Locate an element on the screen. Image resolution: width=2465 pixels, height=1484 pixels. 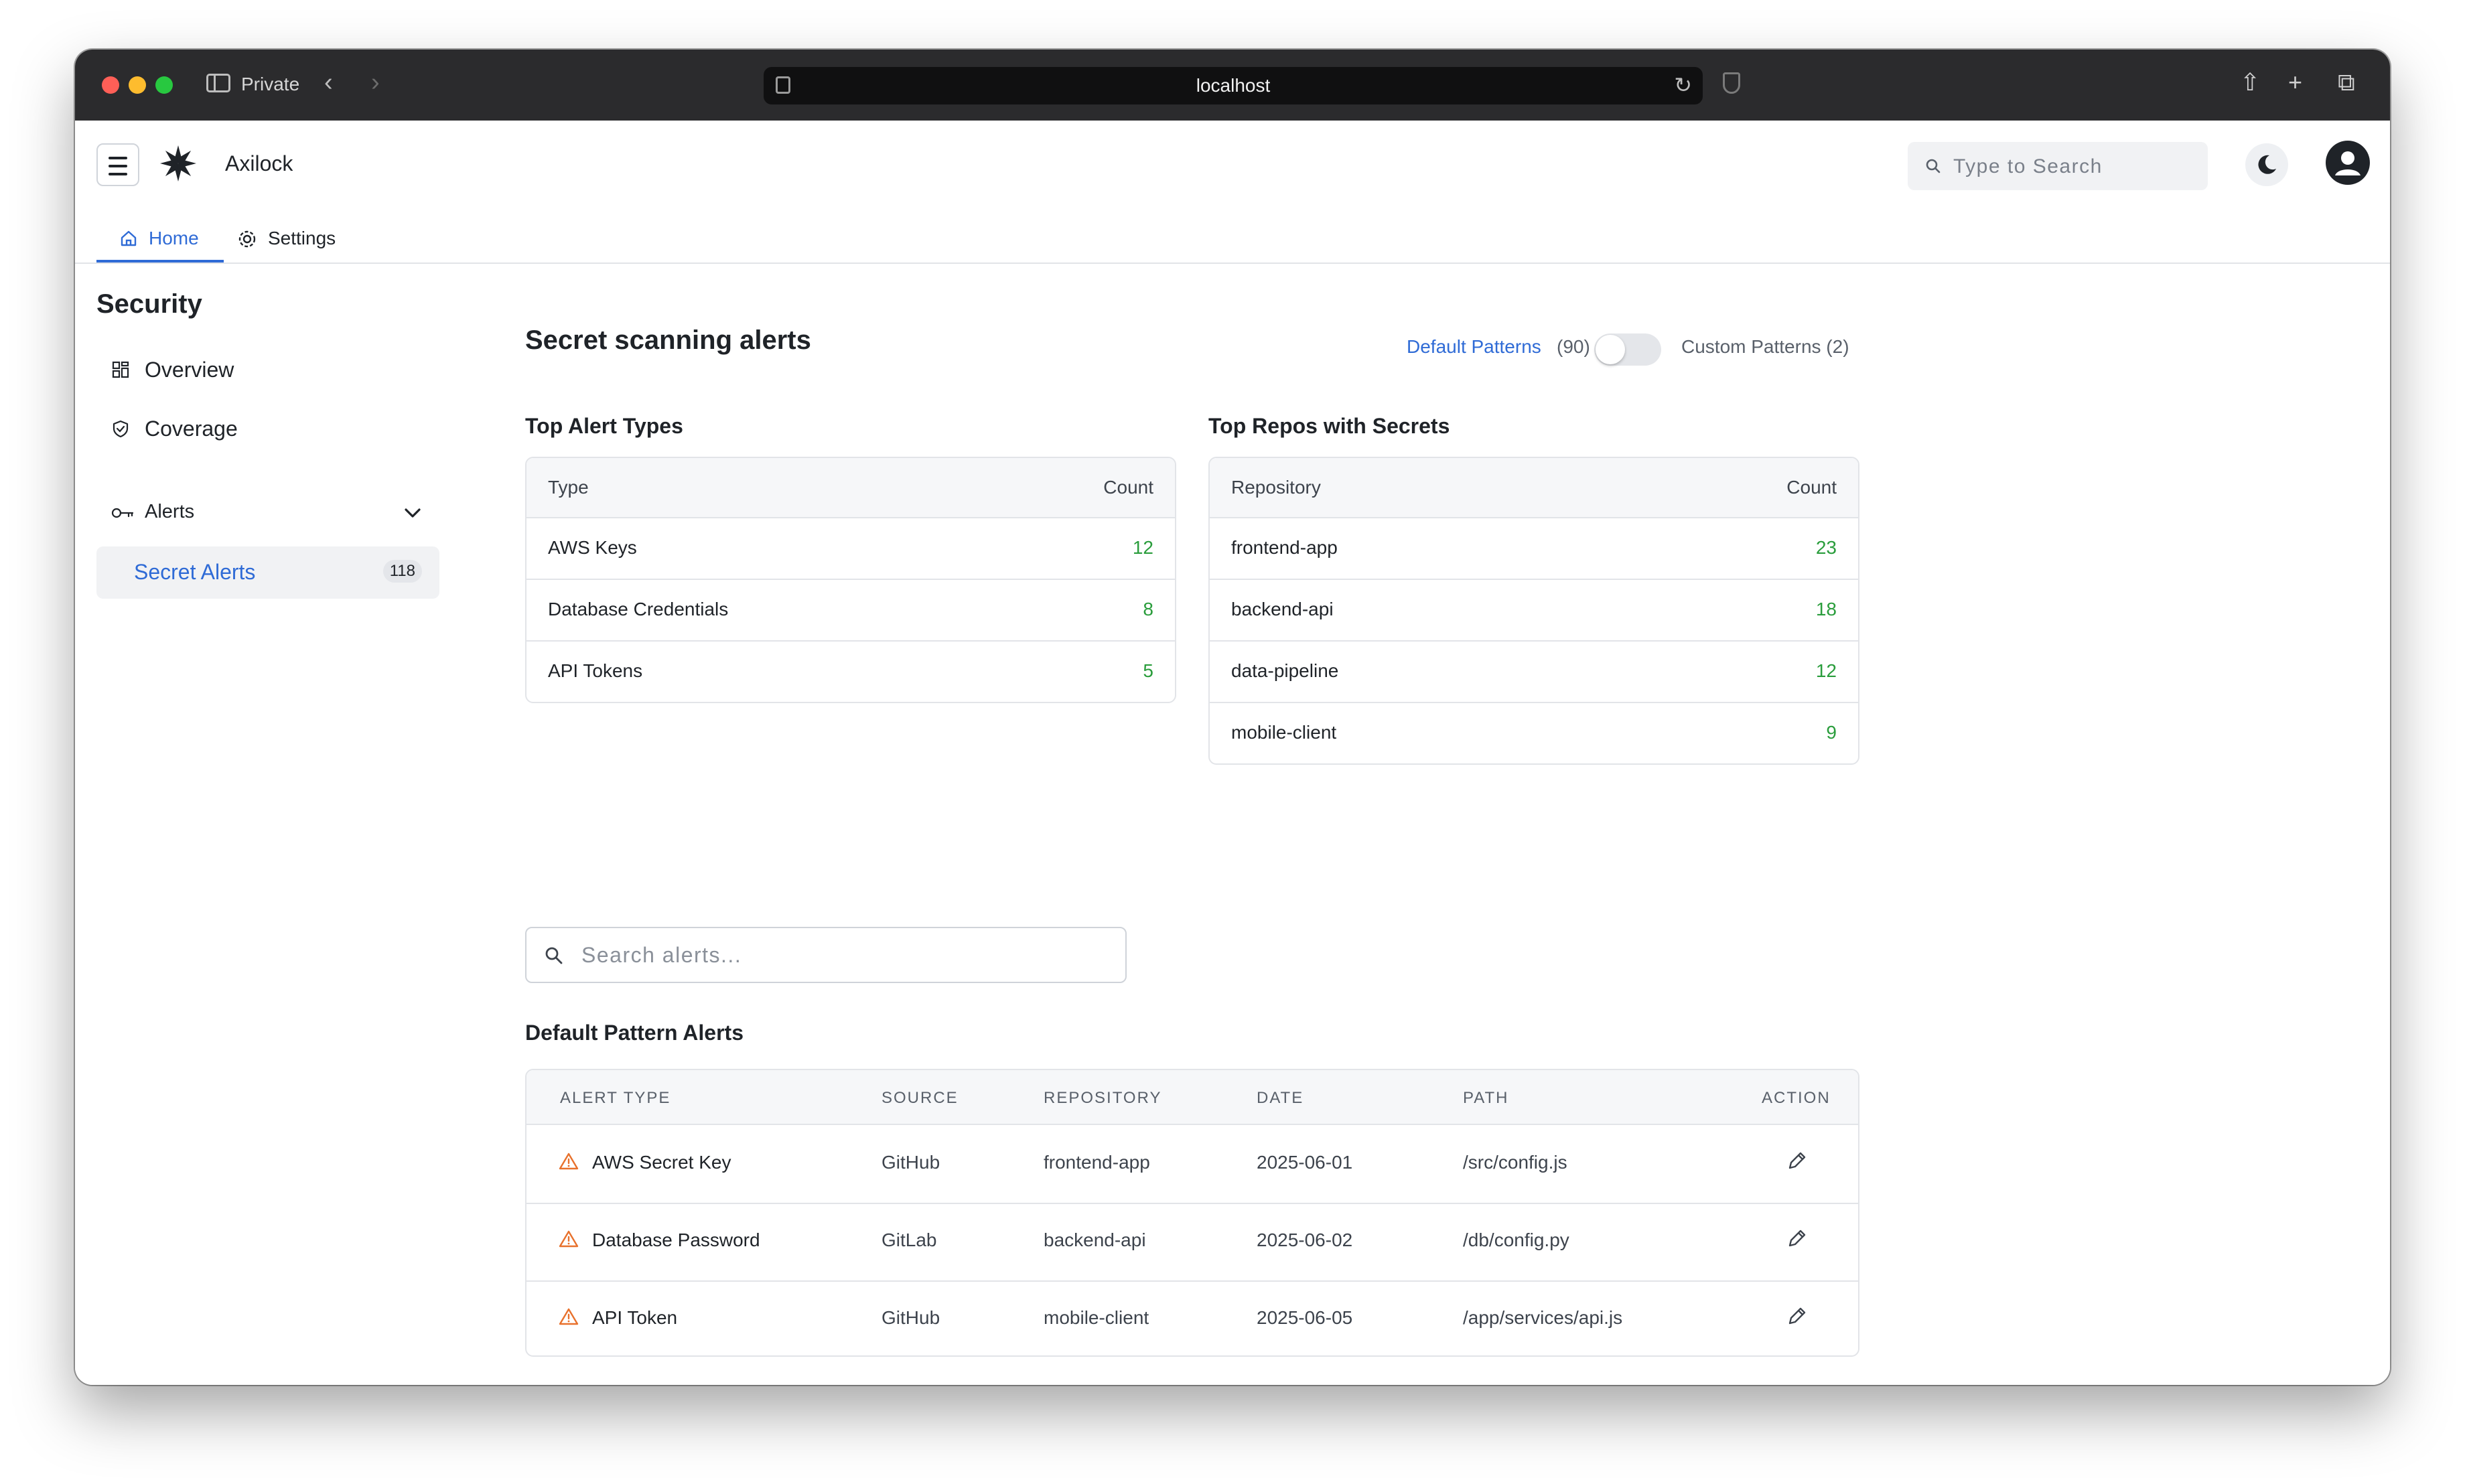
table-row: AWS Keys 12 is located at coordinates (851, 548).